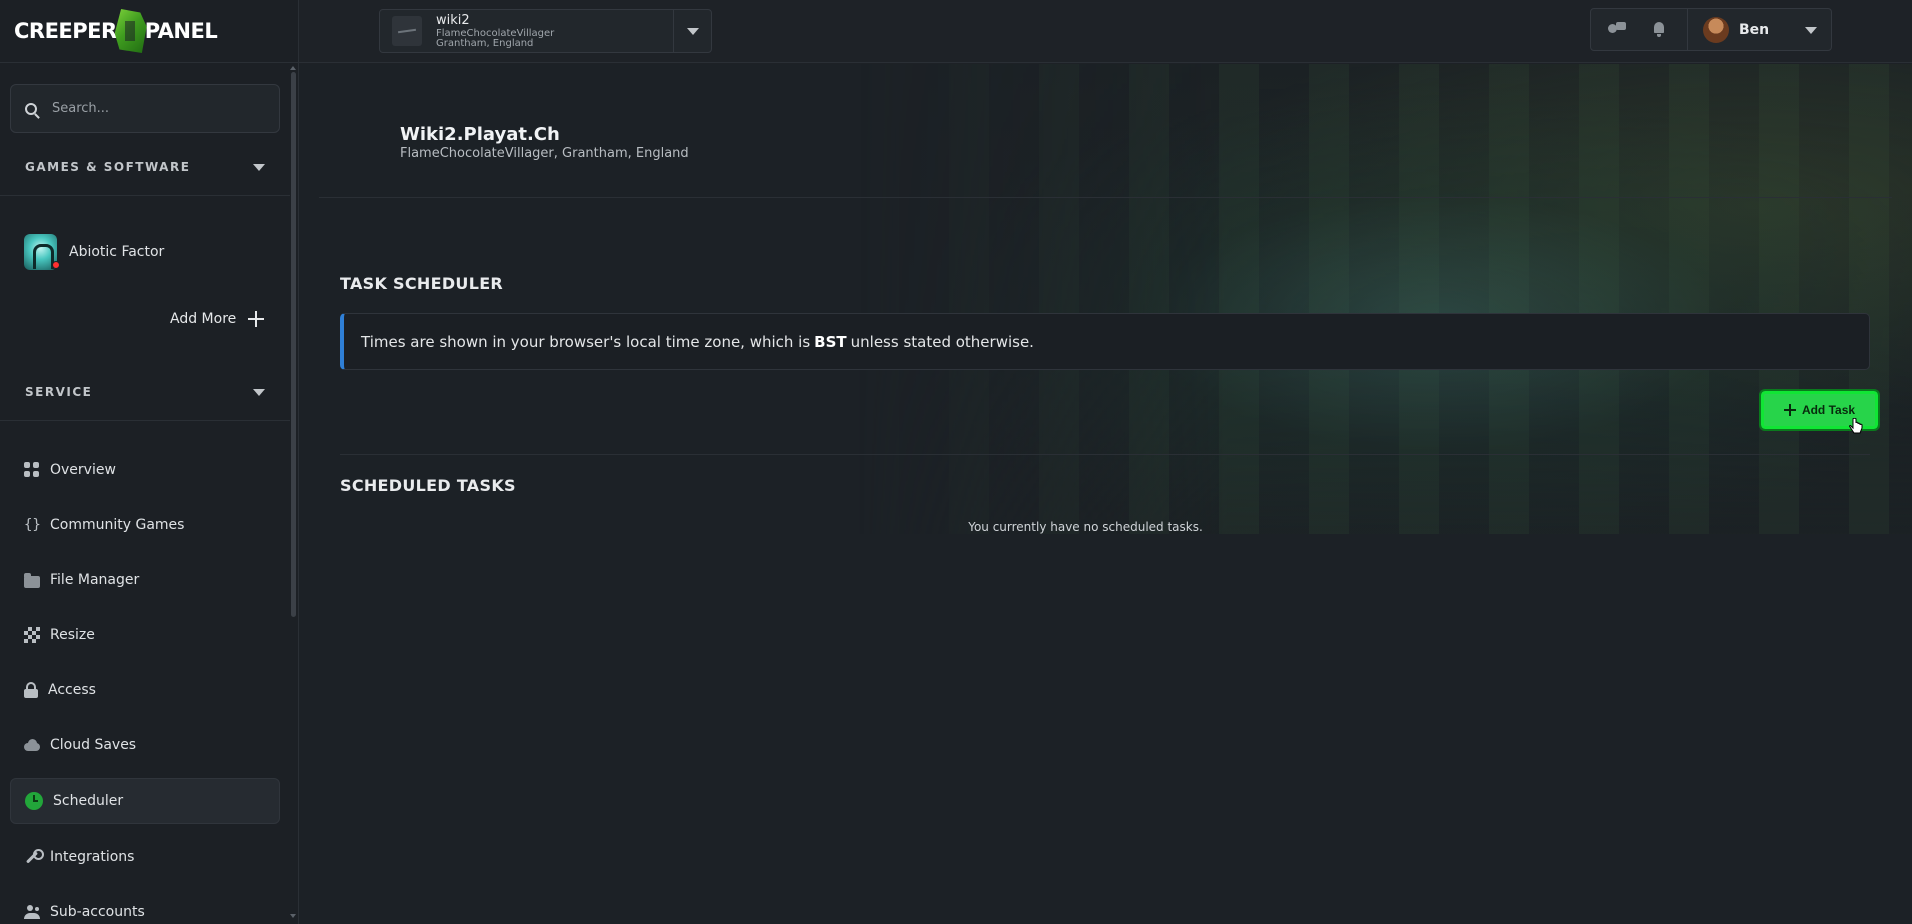 This screenshot has width=1912, height=924. Describe the element at coordinates (32, 912) in the screenshot. I see `users-icon` at that location.